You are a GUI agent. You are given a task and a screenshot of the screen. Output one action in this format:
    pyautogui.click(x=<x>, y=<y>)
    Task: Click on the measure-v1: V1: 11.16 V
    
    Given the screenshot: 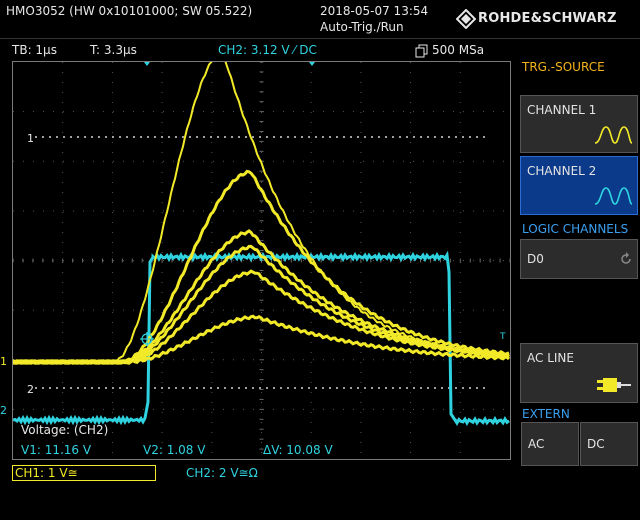 What is the action you would take?
    pyautogui.click(x=56, y=450)
    